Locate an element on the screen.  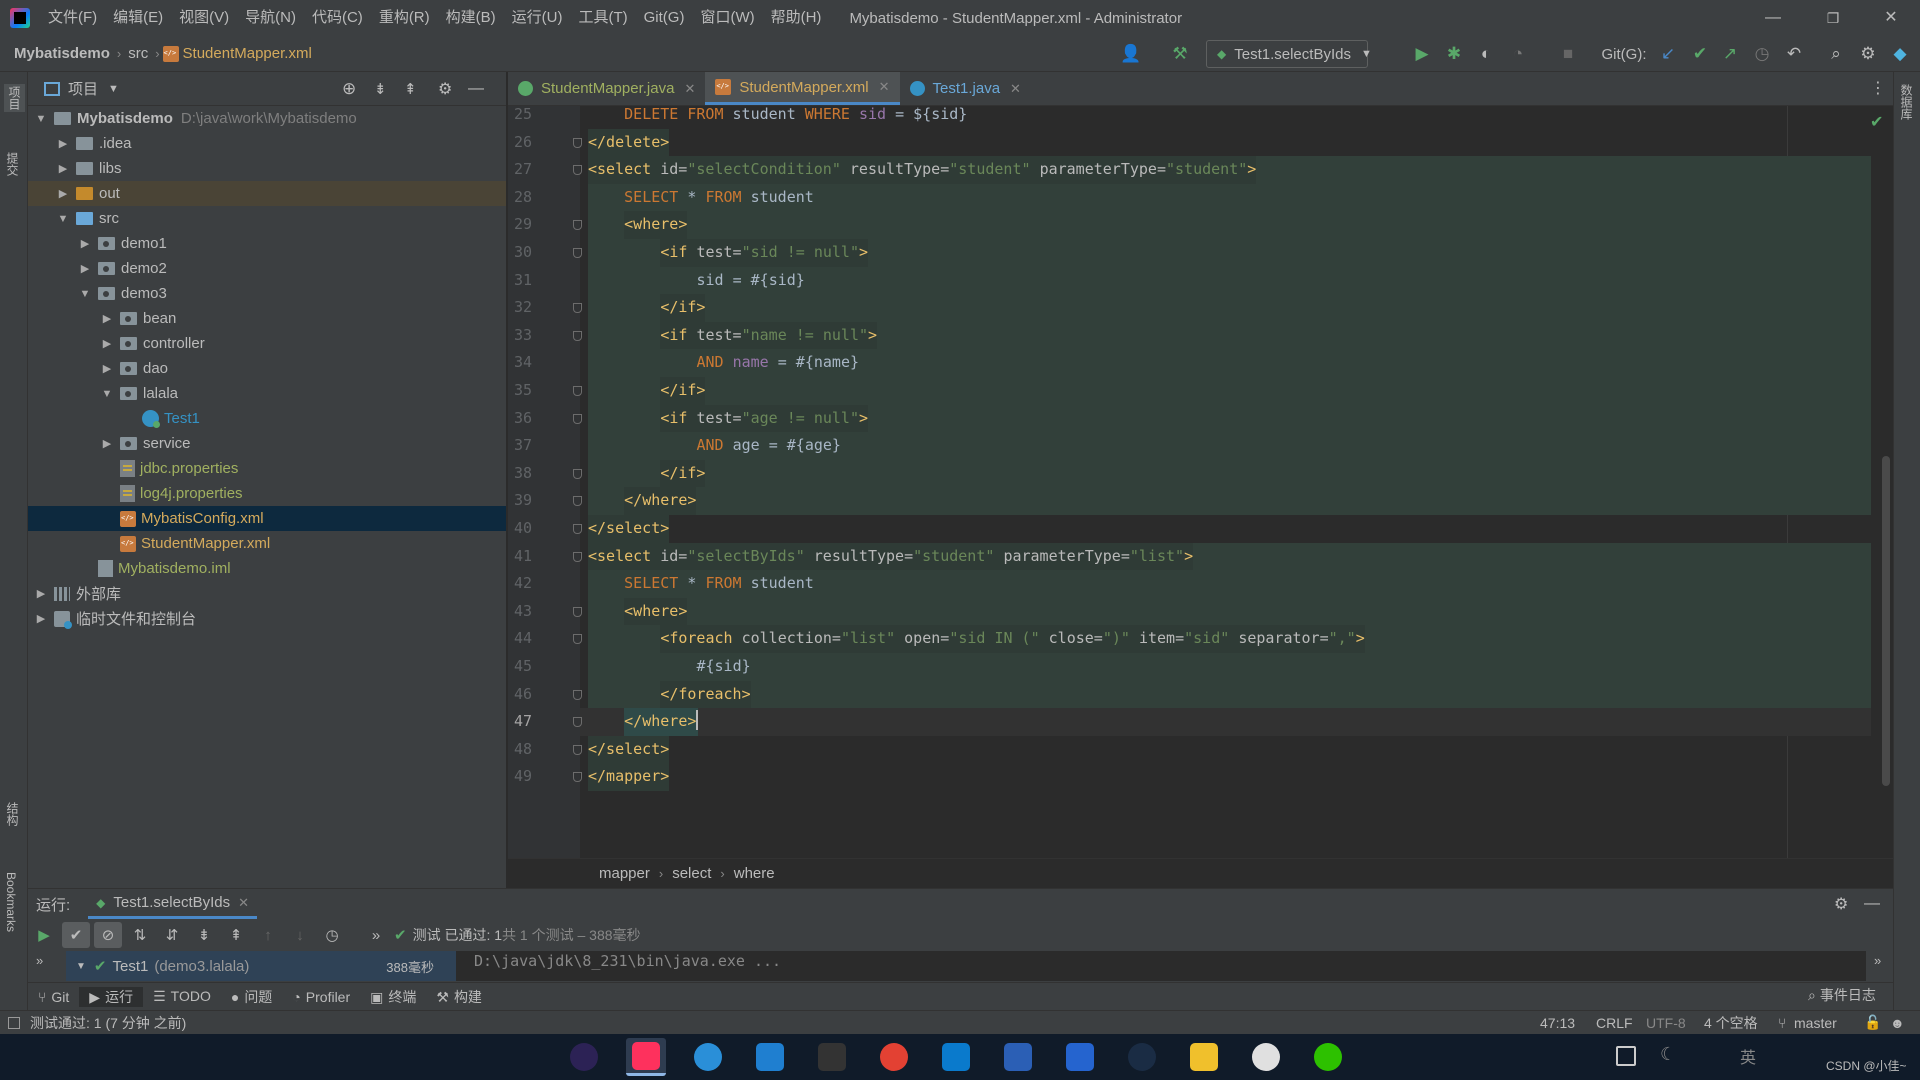
git-commit-icon: ✔ is located at coordinates (1700, 54).